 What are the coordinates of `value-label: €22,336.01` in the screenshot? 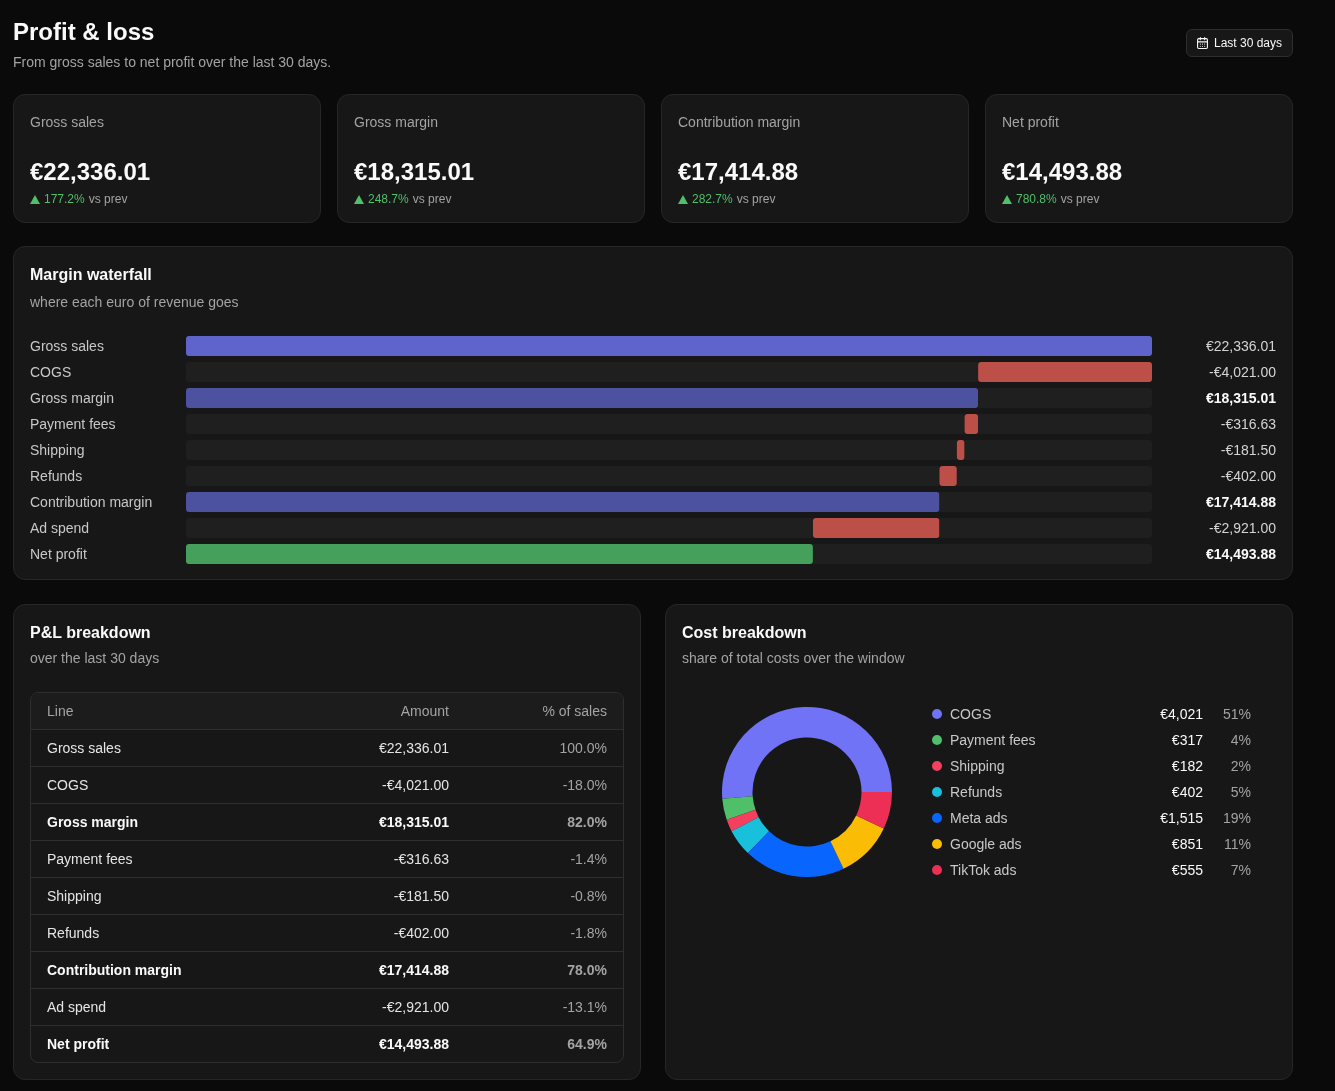 It's located at (1240, 346).